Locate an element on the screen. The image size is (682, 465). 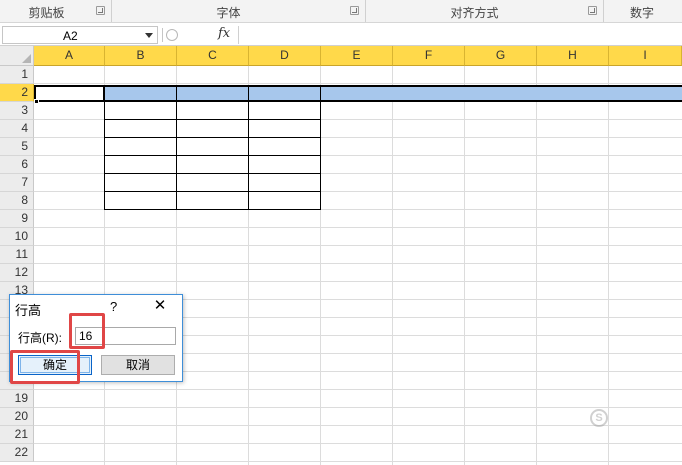
active-cell-outline is located at coordinates (69, 93).